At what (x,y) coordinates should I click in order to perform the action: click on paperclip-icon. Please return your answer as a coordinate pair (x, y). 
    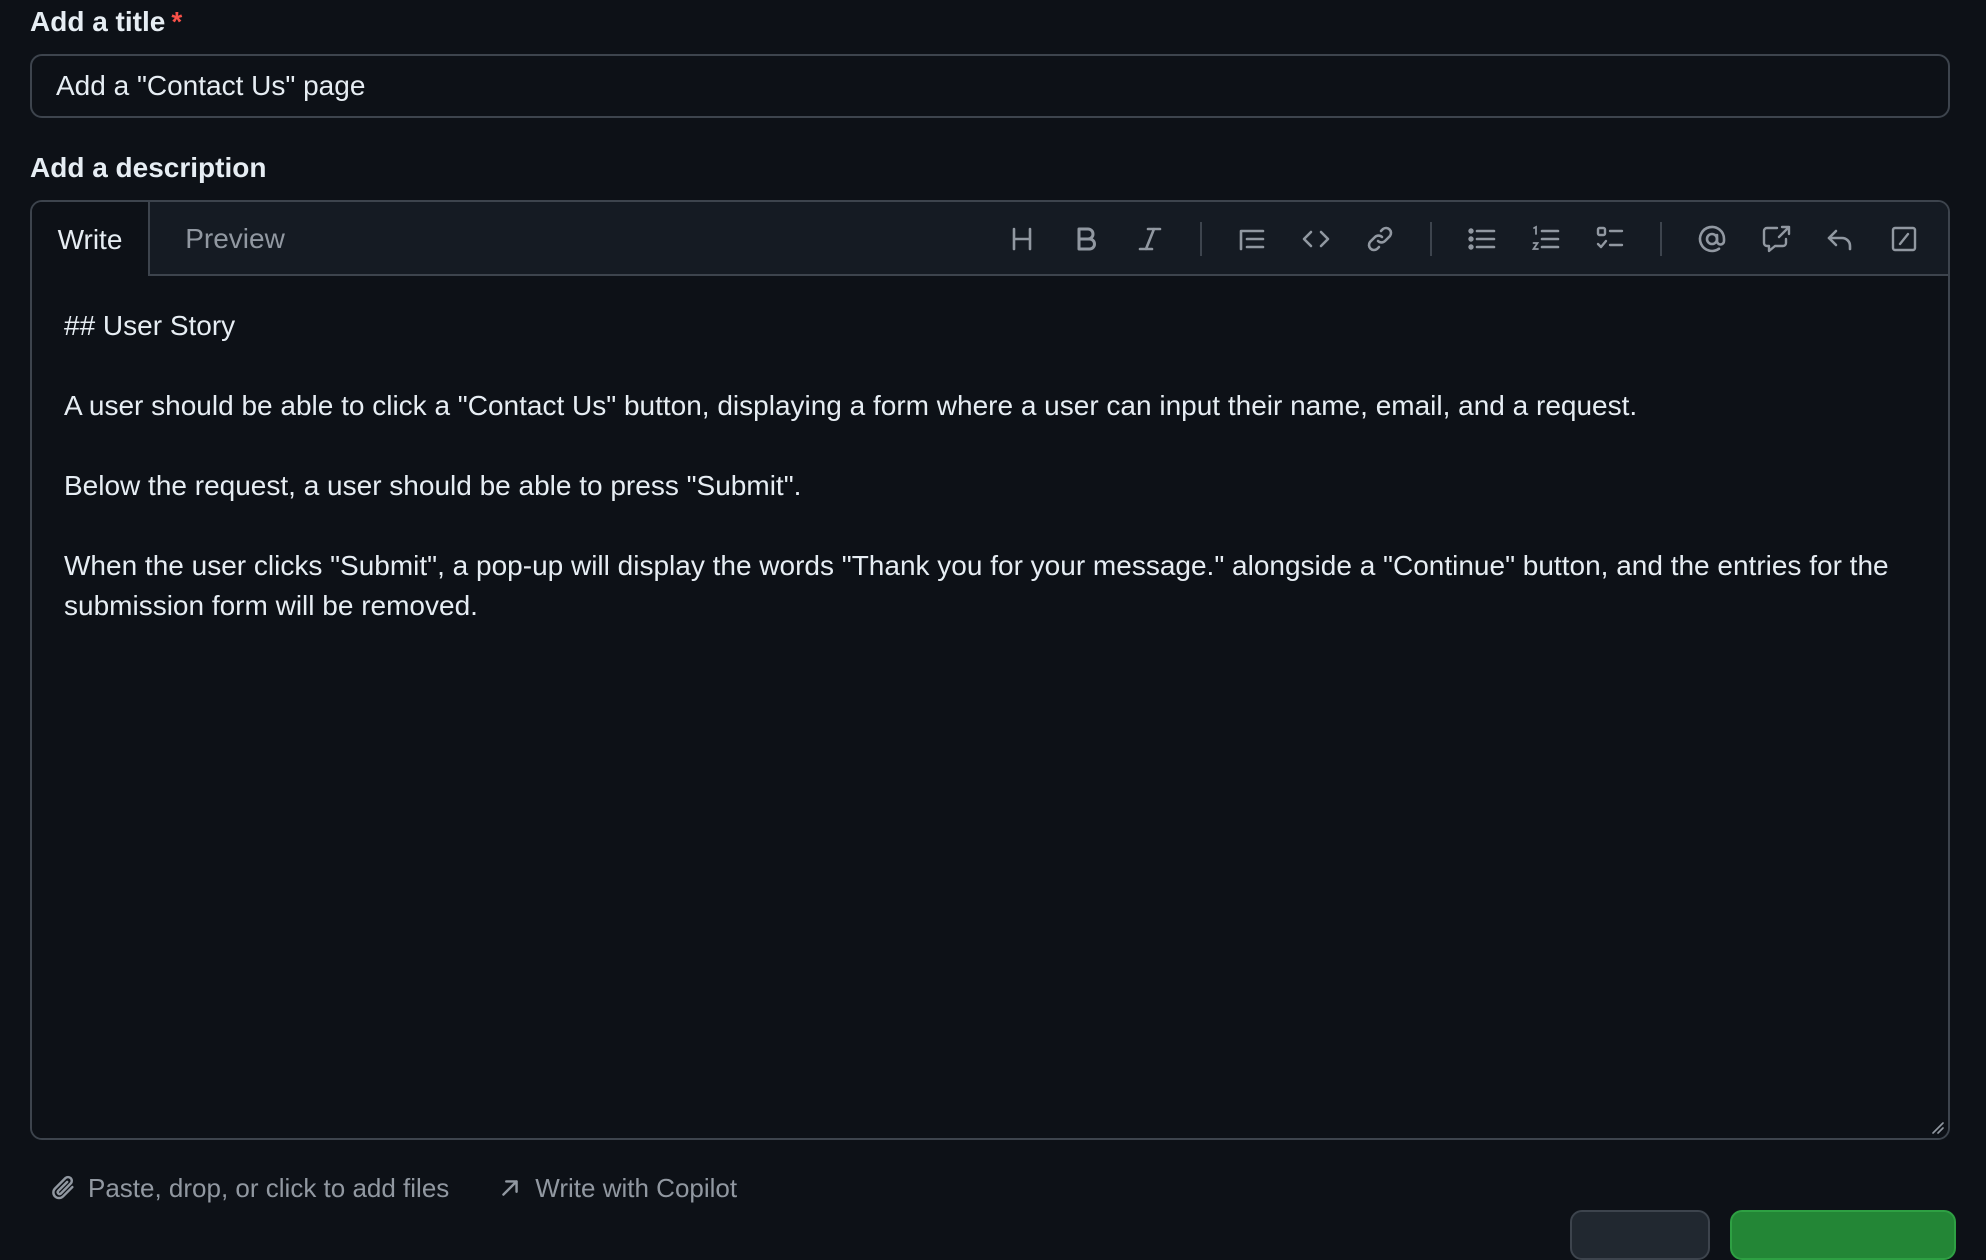
    Looking at the image, I should click on (63, 1187).